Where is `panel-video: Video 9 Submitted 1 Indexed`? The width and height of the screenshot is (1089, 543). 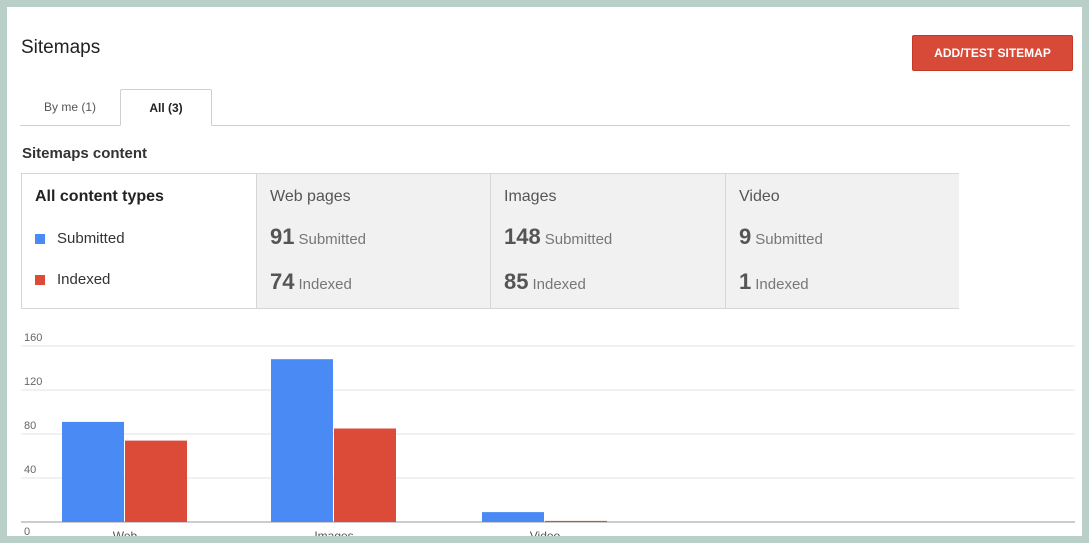
panel-video: Video 9 Submitted 1 Indexed is located at coordinates (842, 241).